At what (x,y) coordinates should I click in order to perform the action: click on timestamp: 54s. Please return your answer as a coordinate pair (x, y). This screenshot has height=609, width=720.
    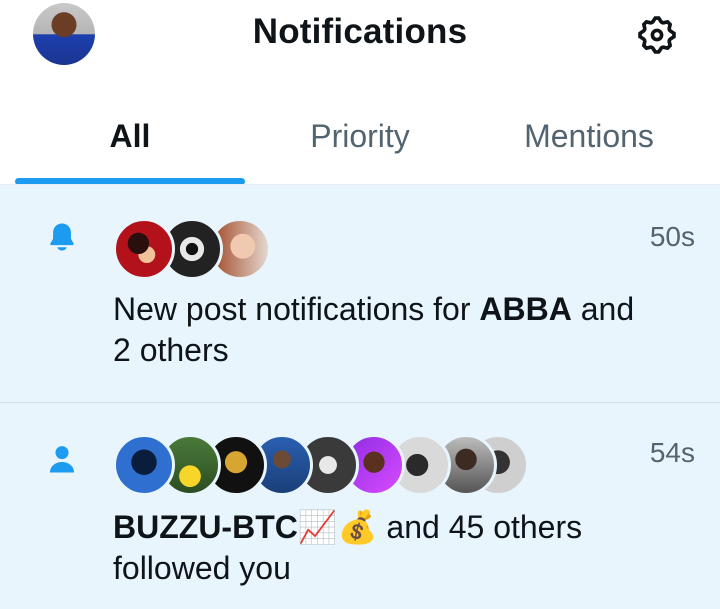
    Looking at the image, I should click on (672, 452).